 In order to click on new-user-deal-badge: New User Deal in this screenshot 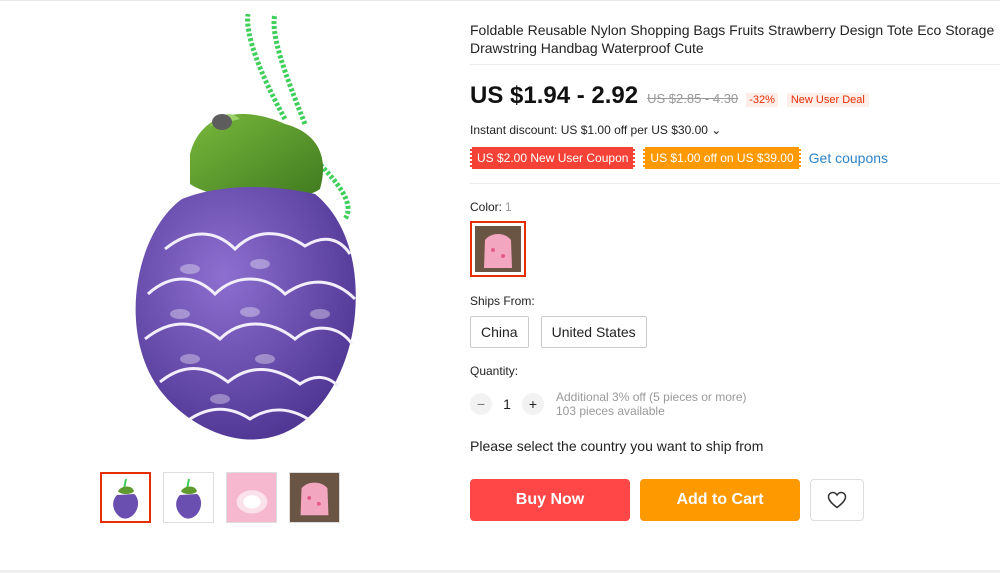, I will do `click(827, 100)`.